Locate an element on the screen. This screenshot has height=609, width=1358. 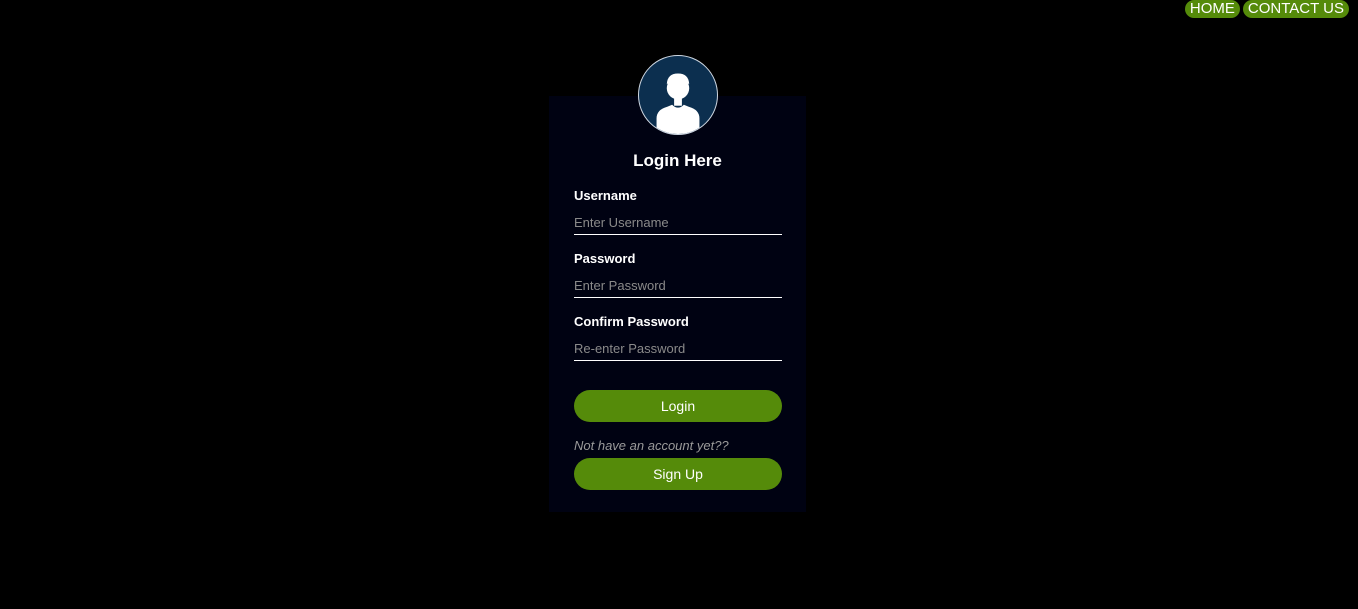
username-label: Username is located at coordinates (605, 195).